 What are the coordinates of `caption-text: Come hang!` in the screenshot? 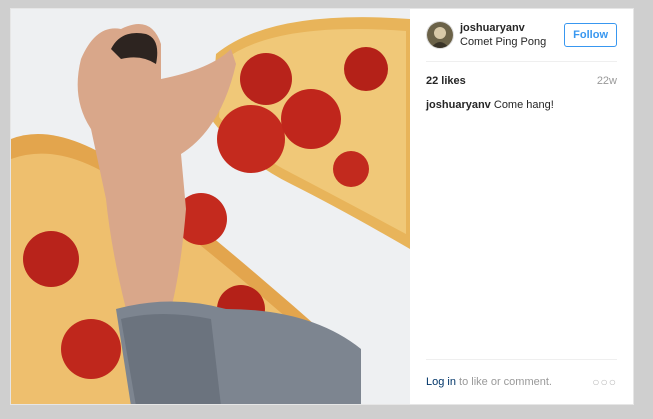 It's located at (522, 105).